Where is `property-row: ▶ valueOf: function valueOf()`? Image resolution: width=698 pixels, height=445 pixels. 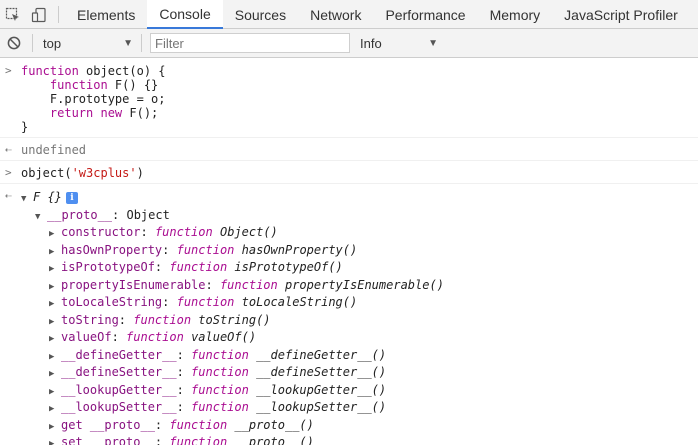
property-row: ▶ valueOf: function valueOf() is located at coordinates (359, 338).